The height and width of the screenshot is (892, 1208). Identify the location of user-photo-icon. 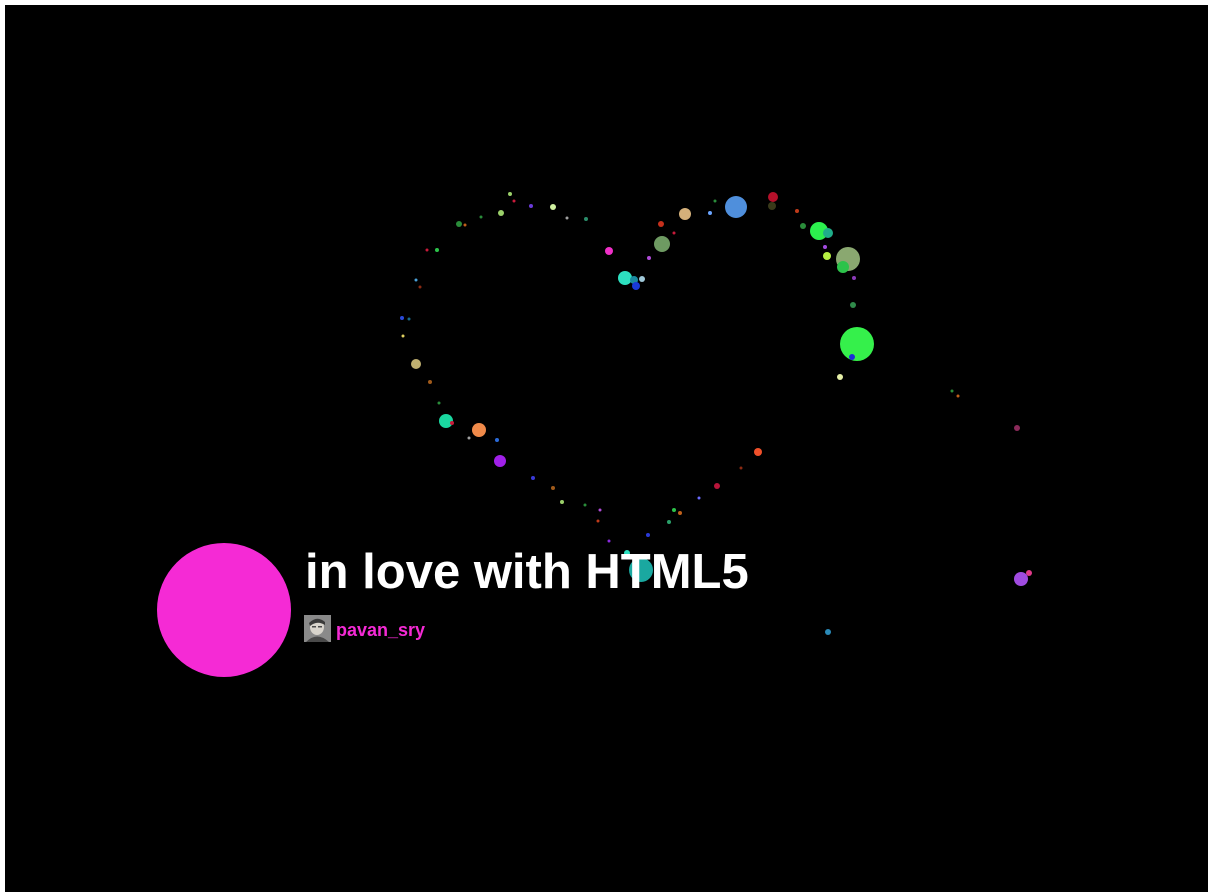
(317, 628).